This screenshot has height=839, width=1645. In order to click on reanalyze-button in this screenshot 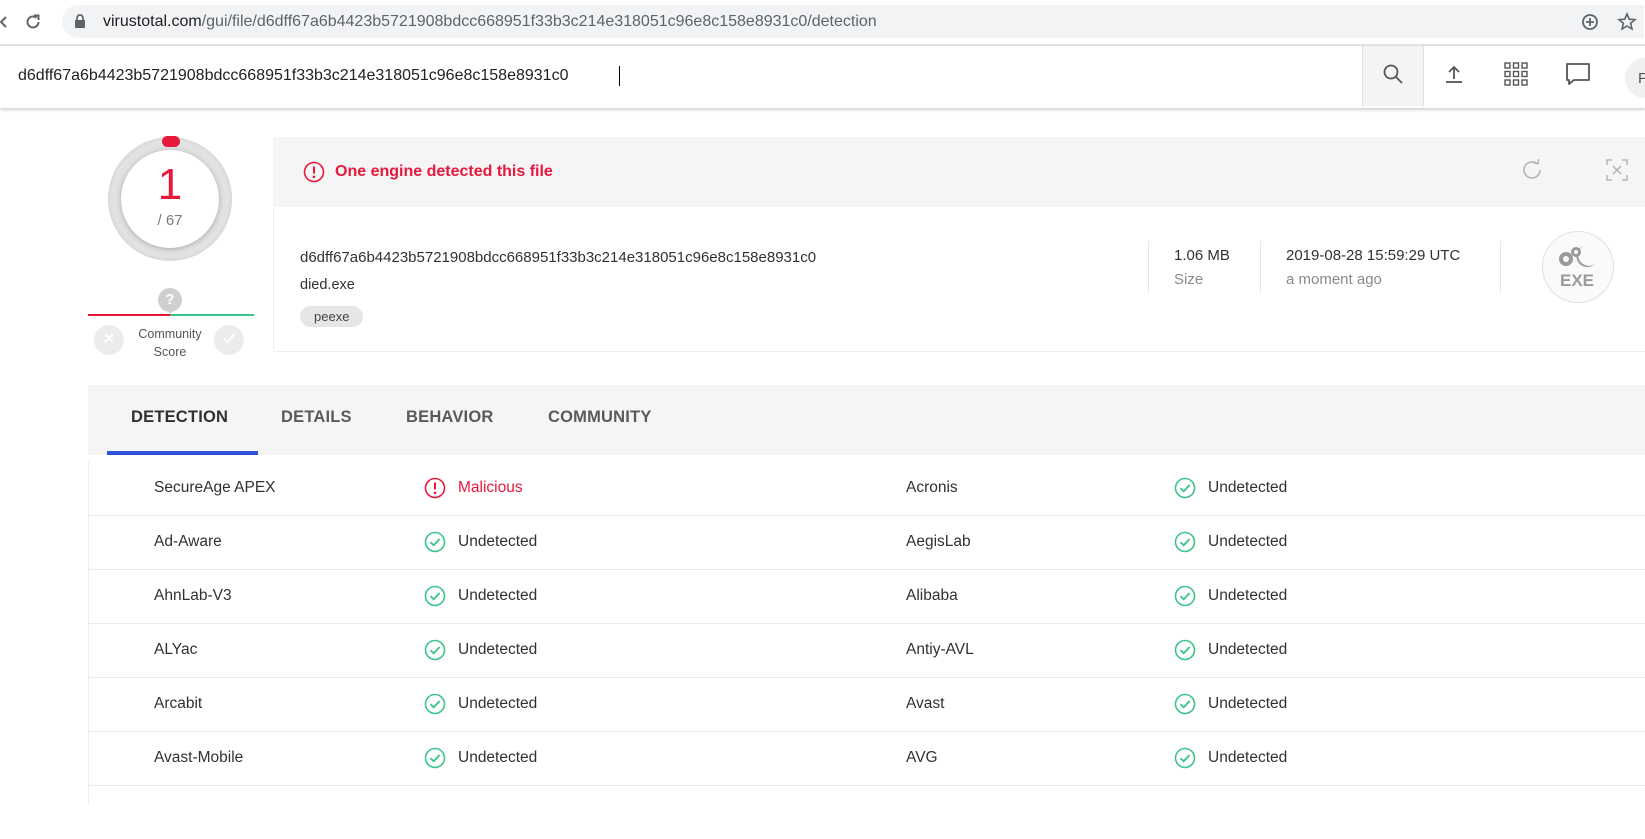, I will do `click(1532, 172)`.